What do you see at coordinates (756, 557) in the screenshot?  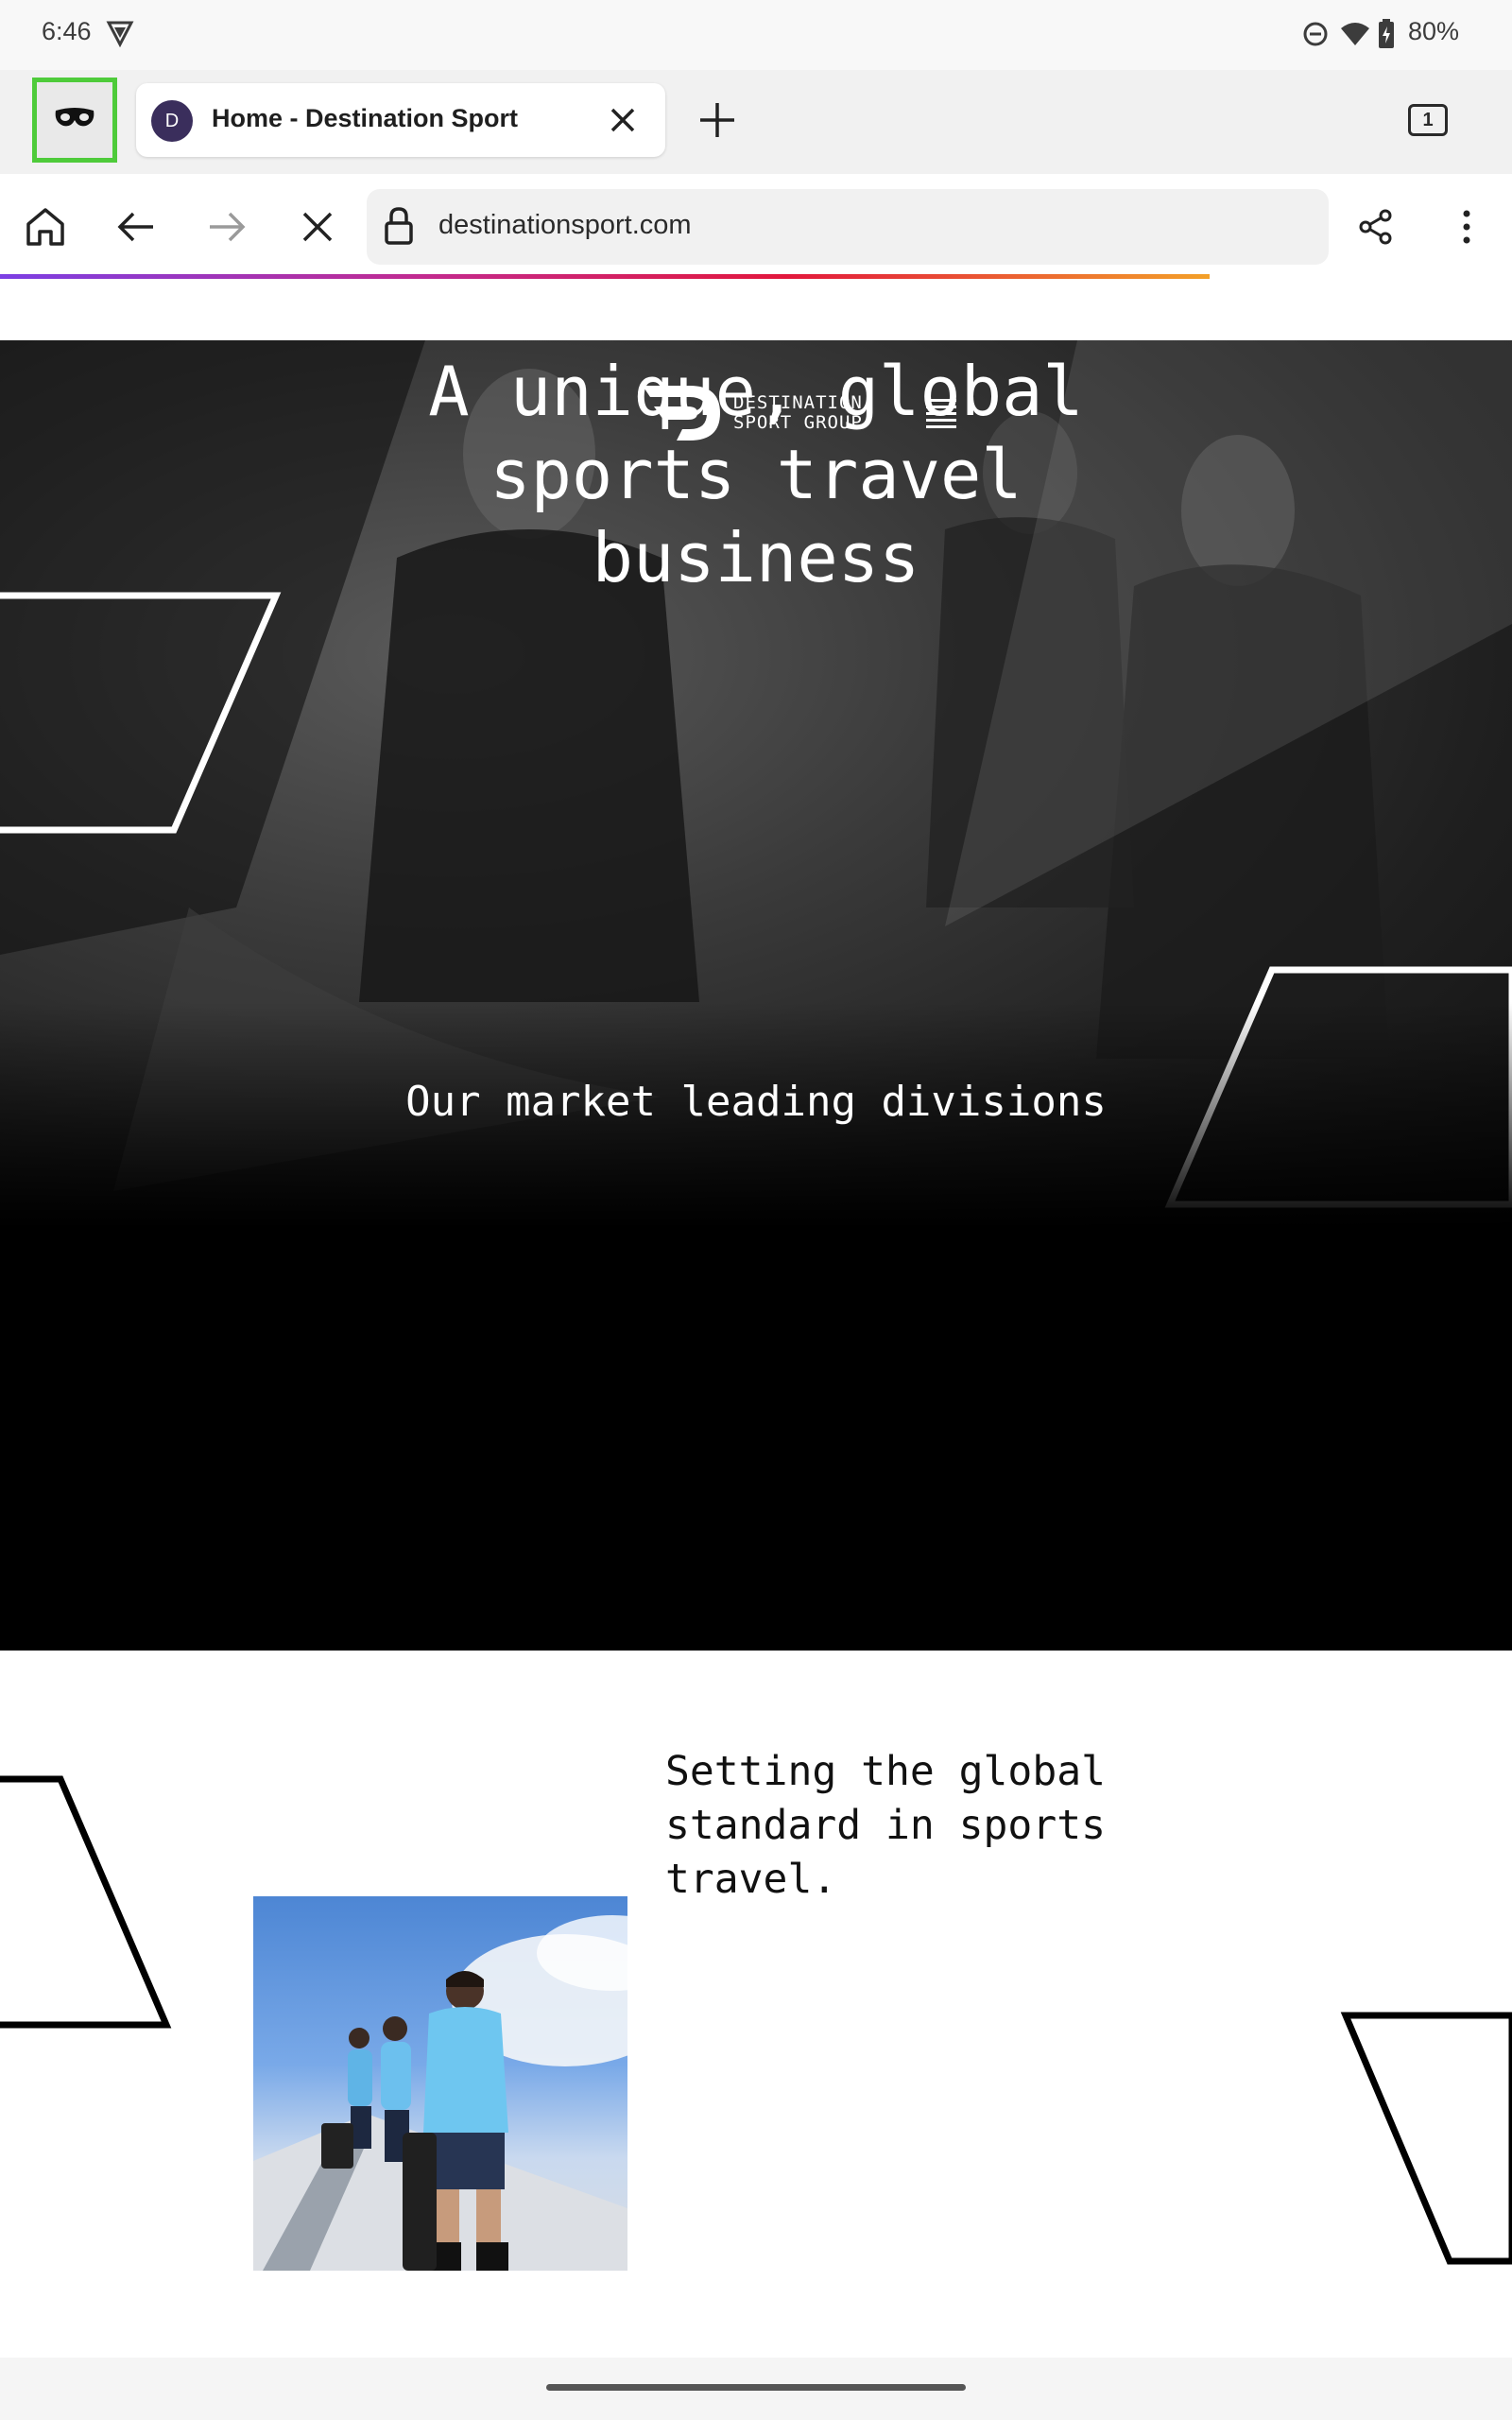 I see `hero-heading-line-3: business` at bounding box center [756, 557].